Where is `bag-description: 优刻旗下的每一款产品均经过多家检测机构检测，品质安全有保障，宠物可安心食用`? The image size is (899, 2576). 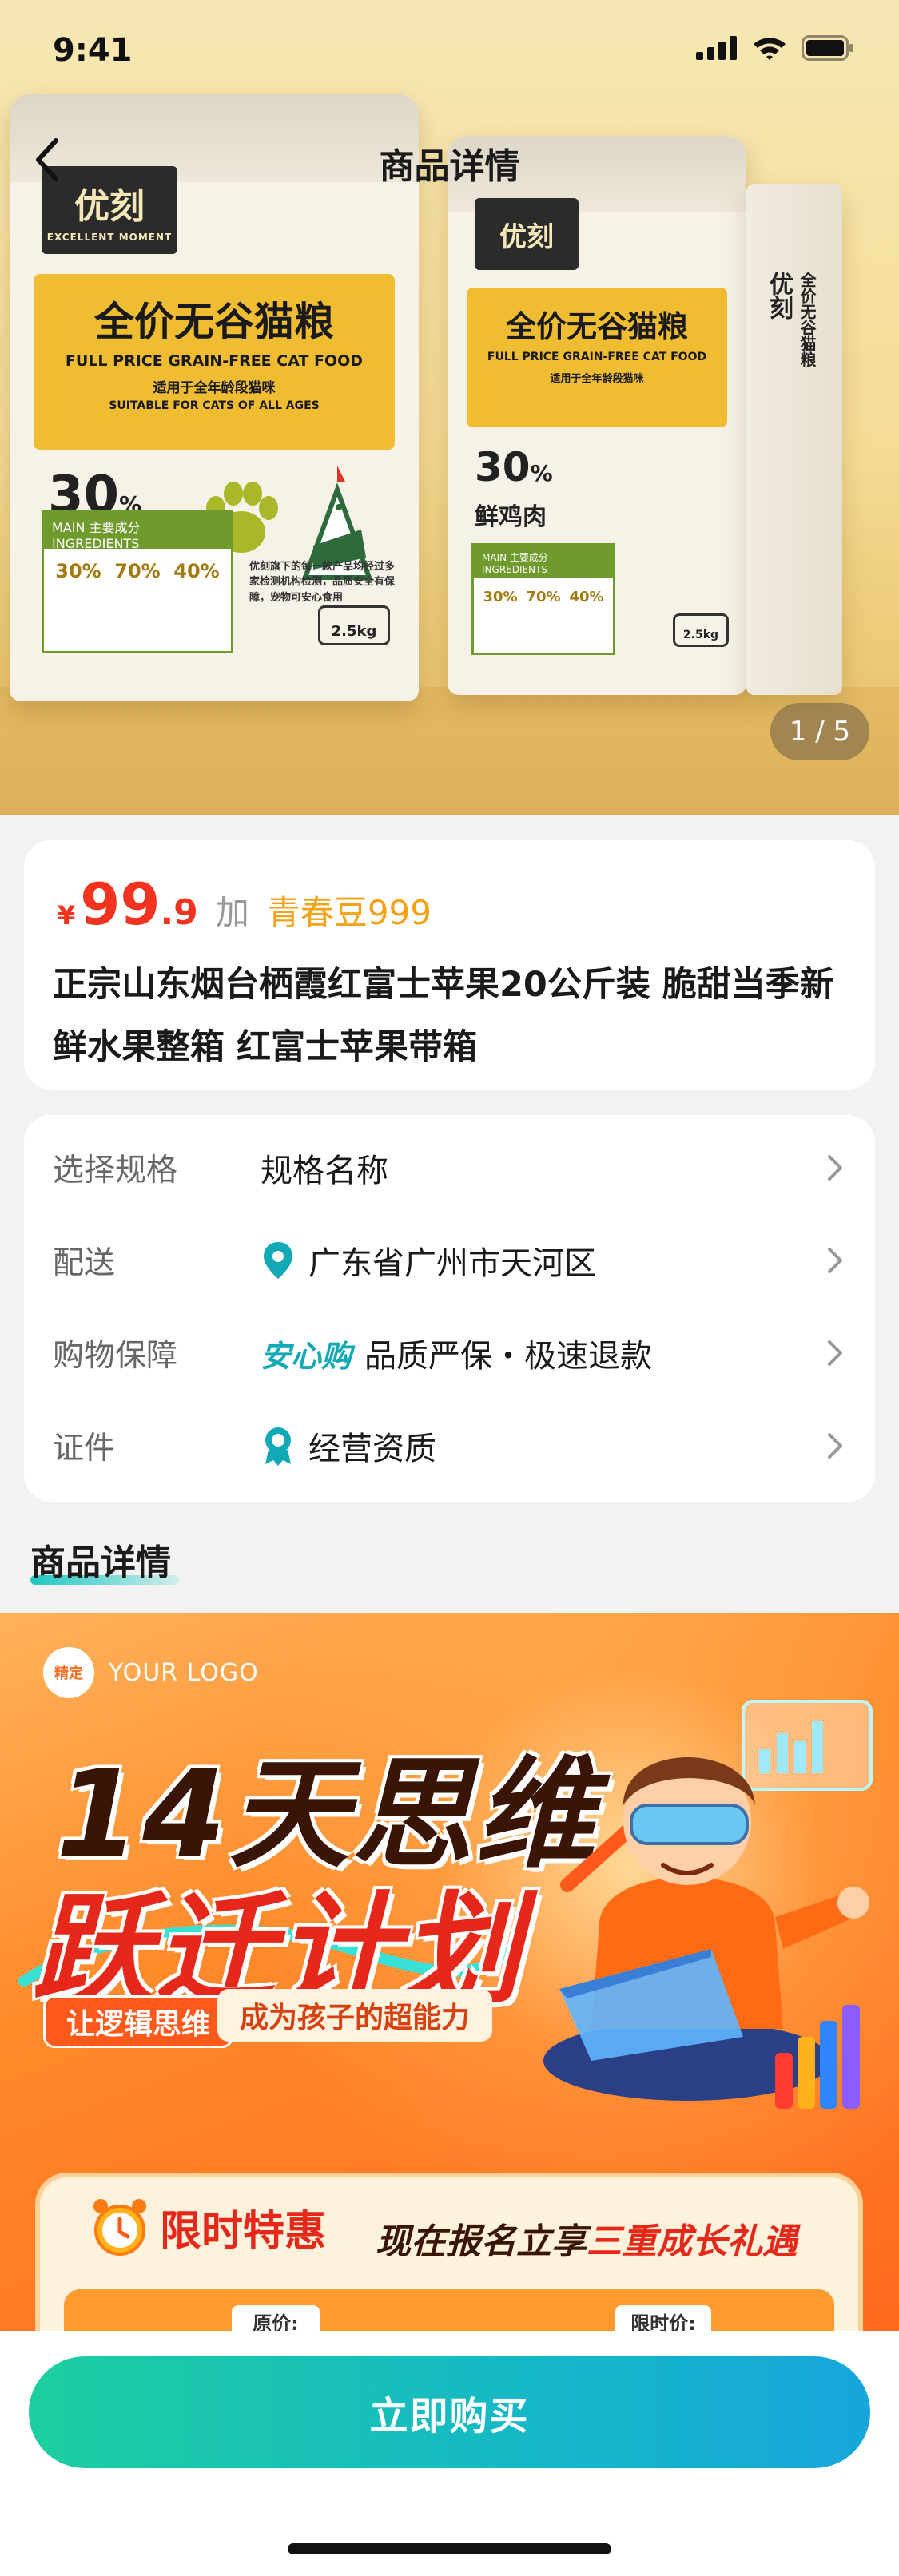
bag-description: 优刻旗下的每一款产品均经过多家检测机构检测，品质安全有保障，宠物可安心食用 is located at coordinates (322, 582).